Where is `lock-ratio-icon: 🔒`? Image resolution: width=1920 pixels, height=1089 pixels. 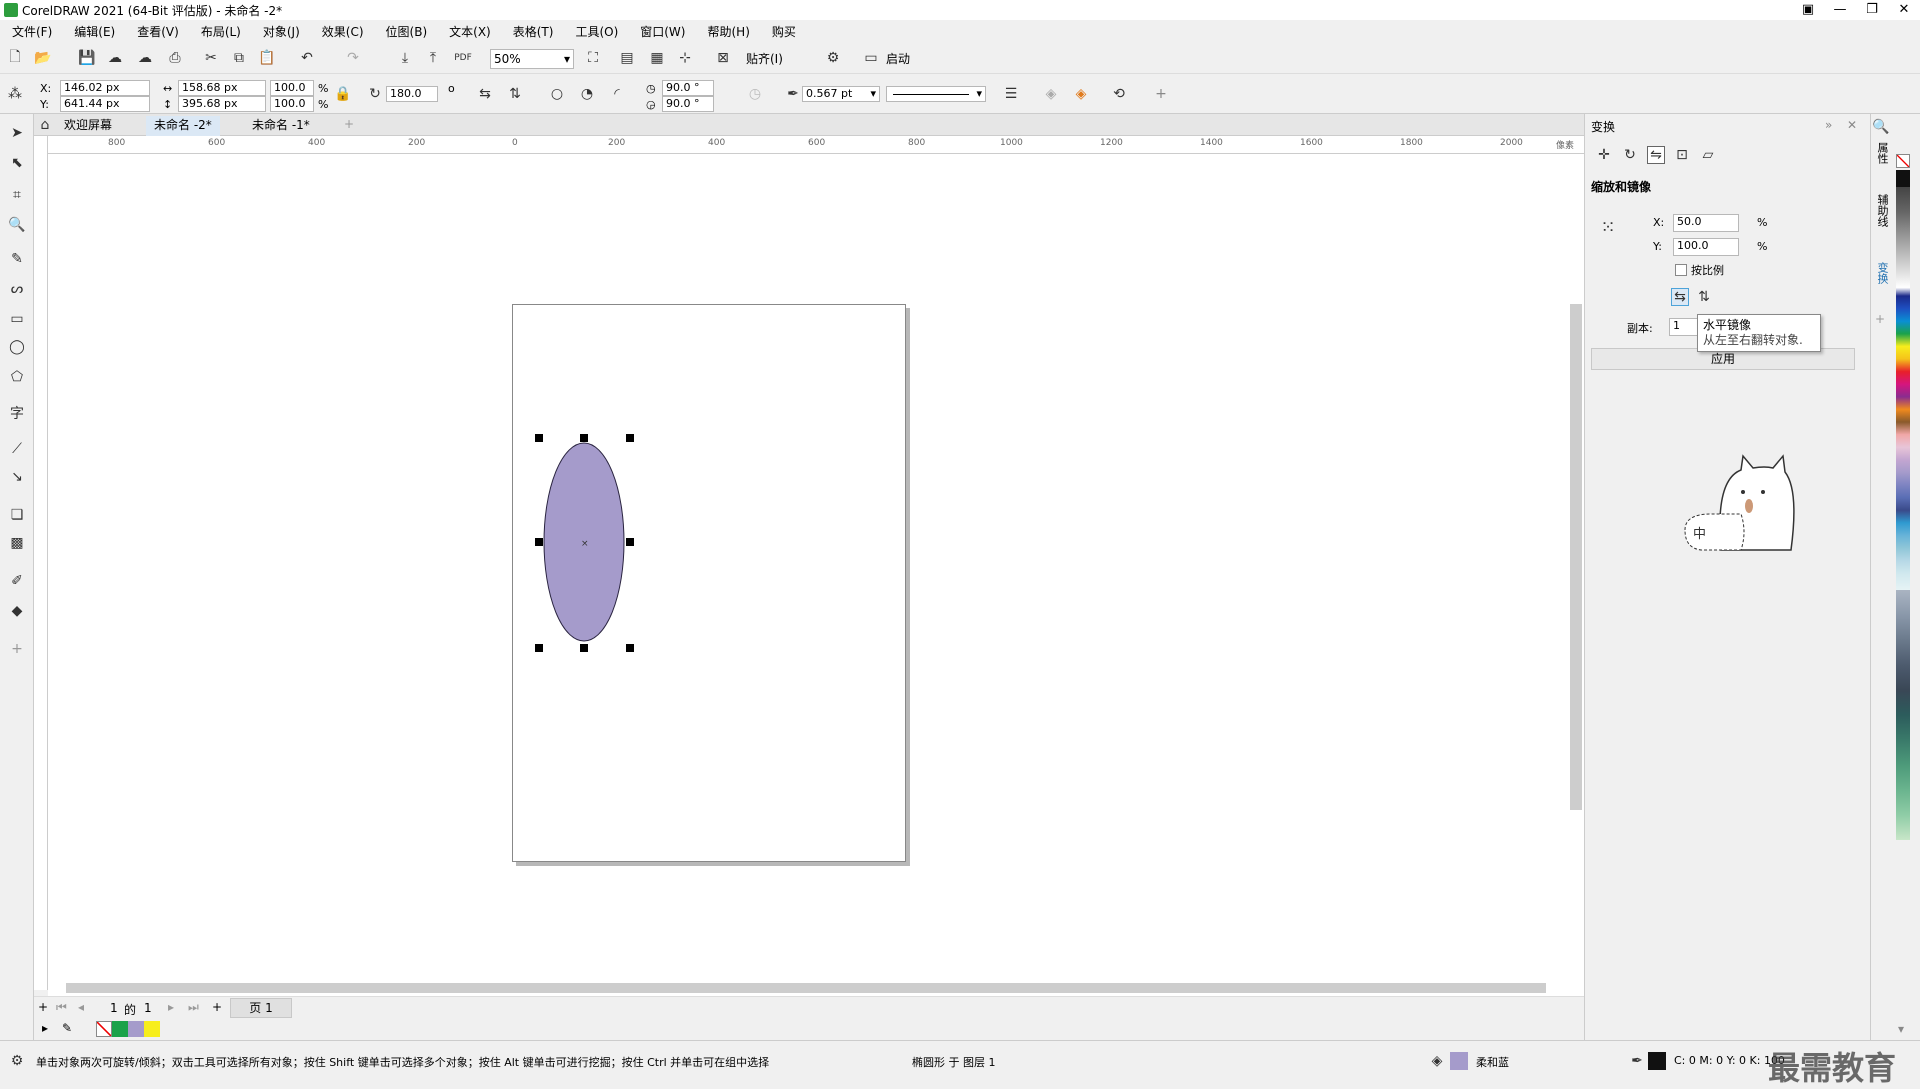
lock-ratio-icon: 🔒 is located at coordinates (343, 94).